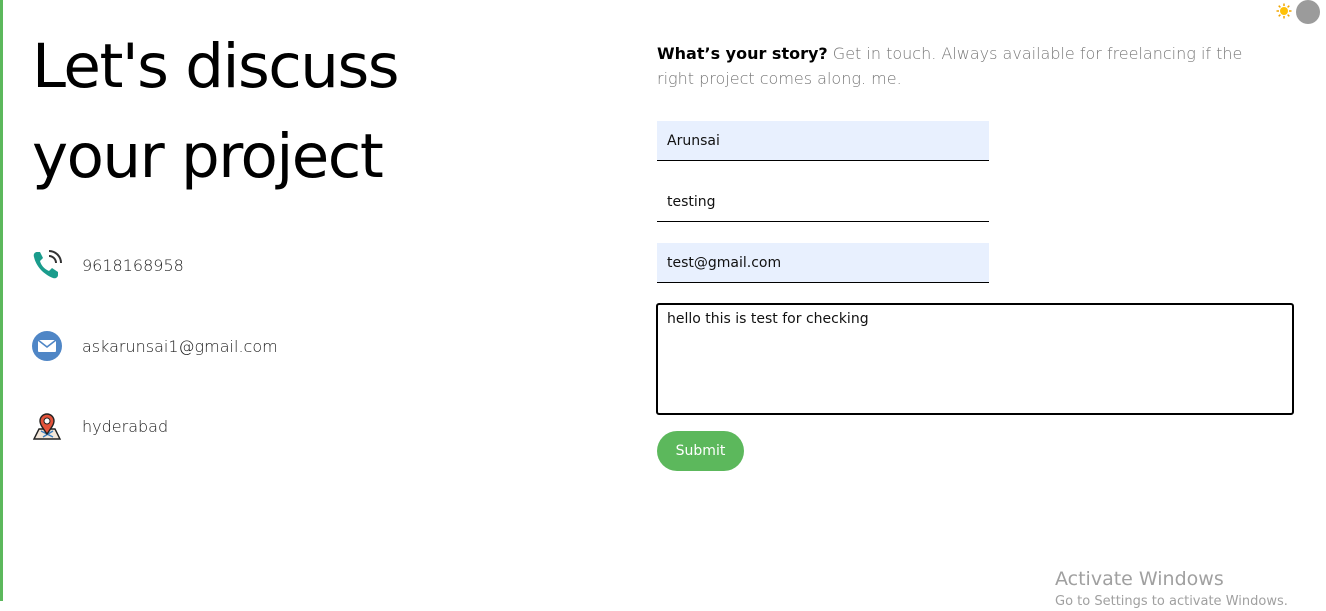  I want to click on subject-input, so click(823, 202).